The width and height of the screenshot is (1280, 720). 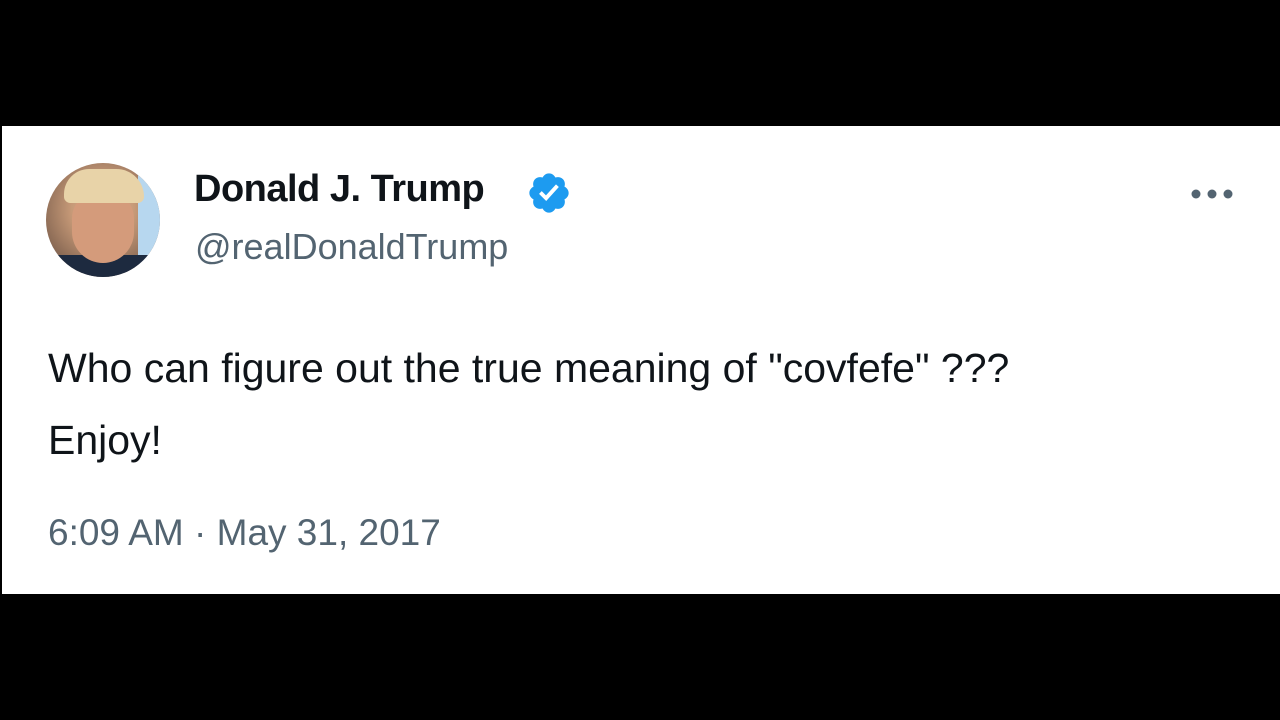 I want to click on more-horizontal-icon, so click(x=1212, y=194).